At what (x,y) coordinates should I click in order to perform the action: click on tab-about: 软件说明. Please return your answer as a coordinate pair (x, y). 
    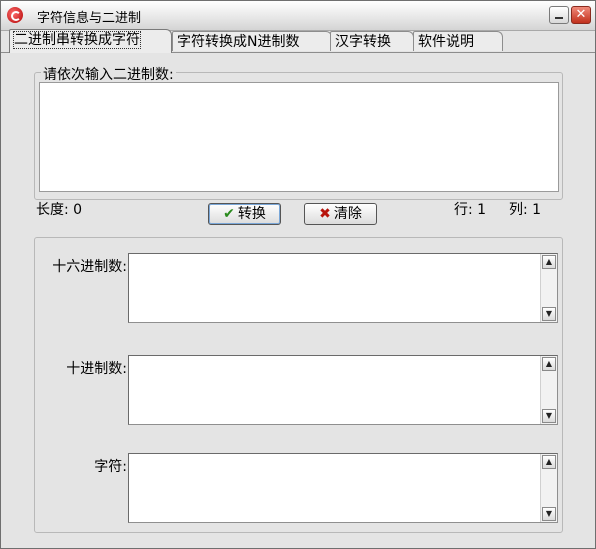
    Looking at the image, I should click on (458, 41).